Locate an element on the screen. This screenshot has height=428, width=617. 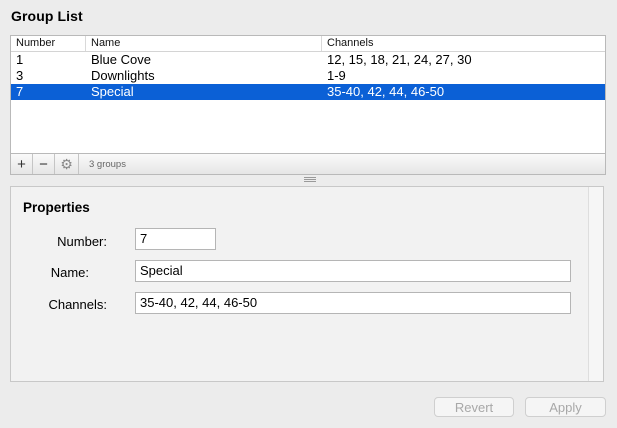
cell-number: 1 is located at coordinates (20, 59).